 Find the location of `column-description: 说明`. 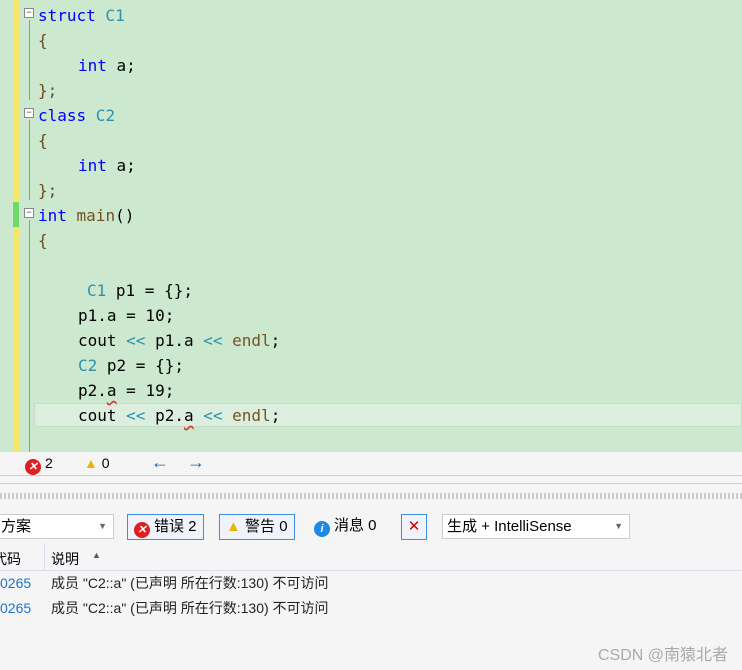

column-description: 说明 is located at coordinates (65, 559).